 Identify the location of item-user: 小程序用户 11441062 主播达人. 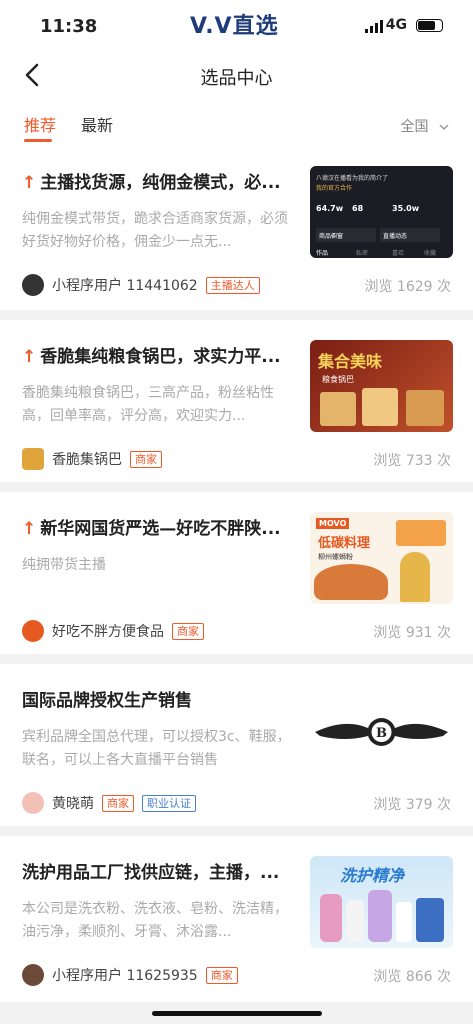
(141, 285).